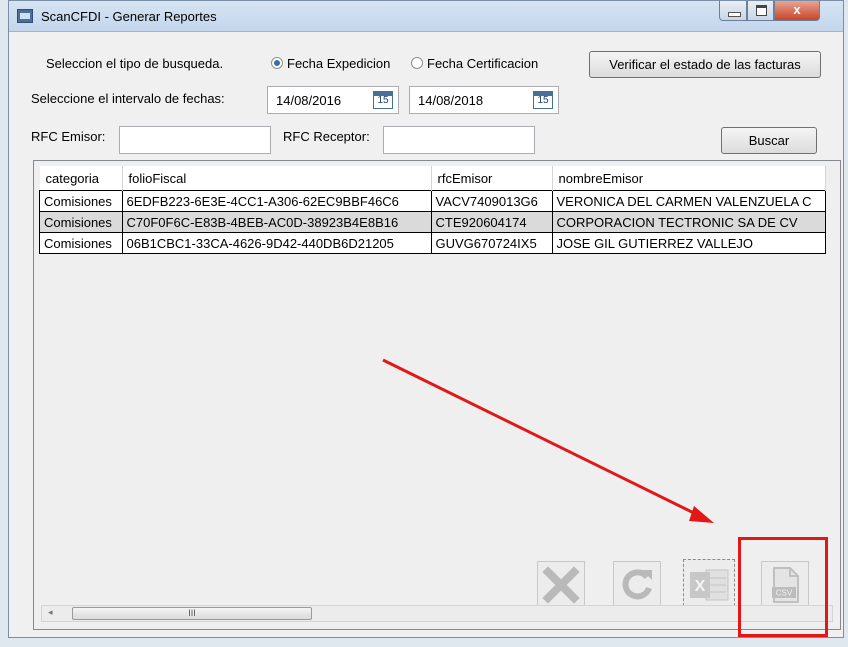 The image size is (848, 647). Describe the element at coordinates (548, 440) in the screenshot. I see `annotation-arrow-icon` at that location.